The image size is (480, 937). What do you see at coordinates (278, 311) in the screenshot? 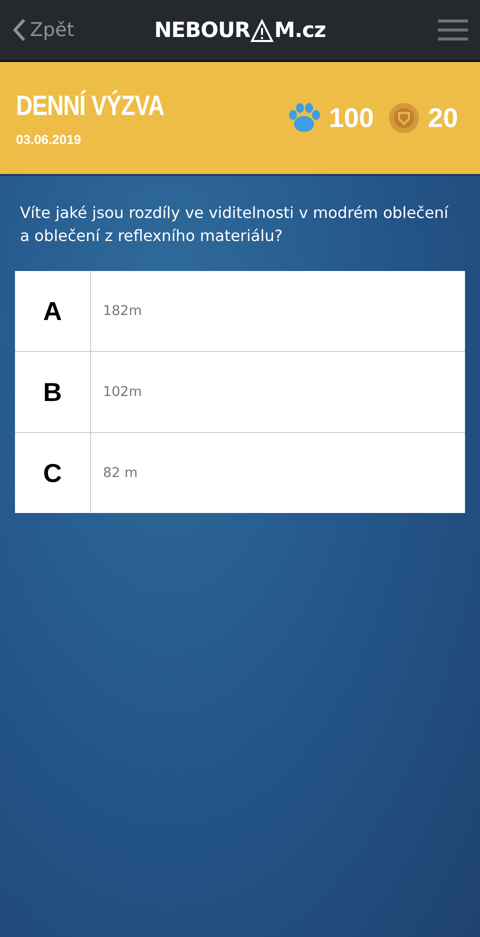
I see `answer-option: 182m` at bounding box center [278, 311].